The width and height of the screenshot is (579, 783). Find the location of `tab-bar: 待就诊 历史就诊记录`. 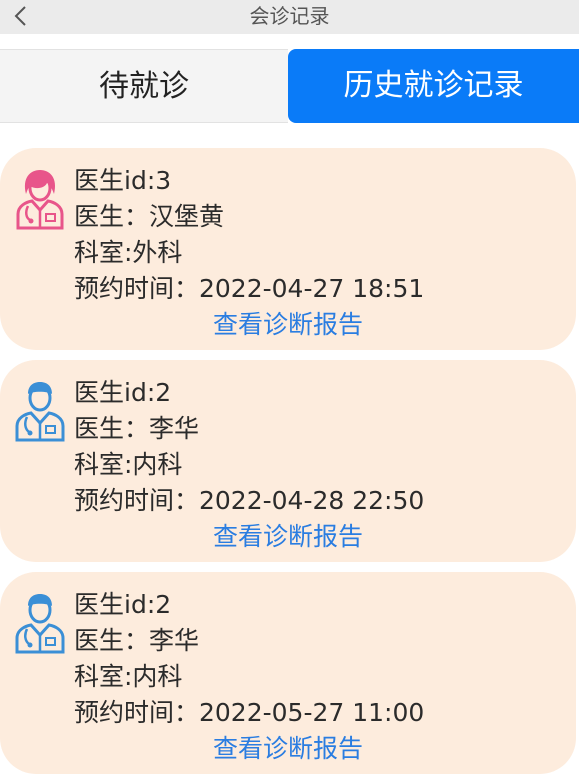

tab-bar: 待就诊 历史就诊记录 is located at coordinates (289, 86).